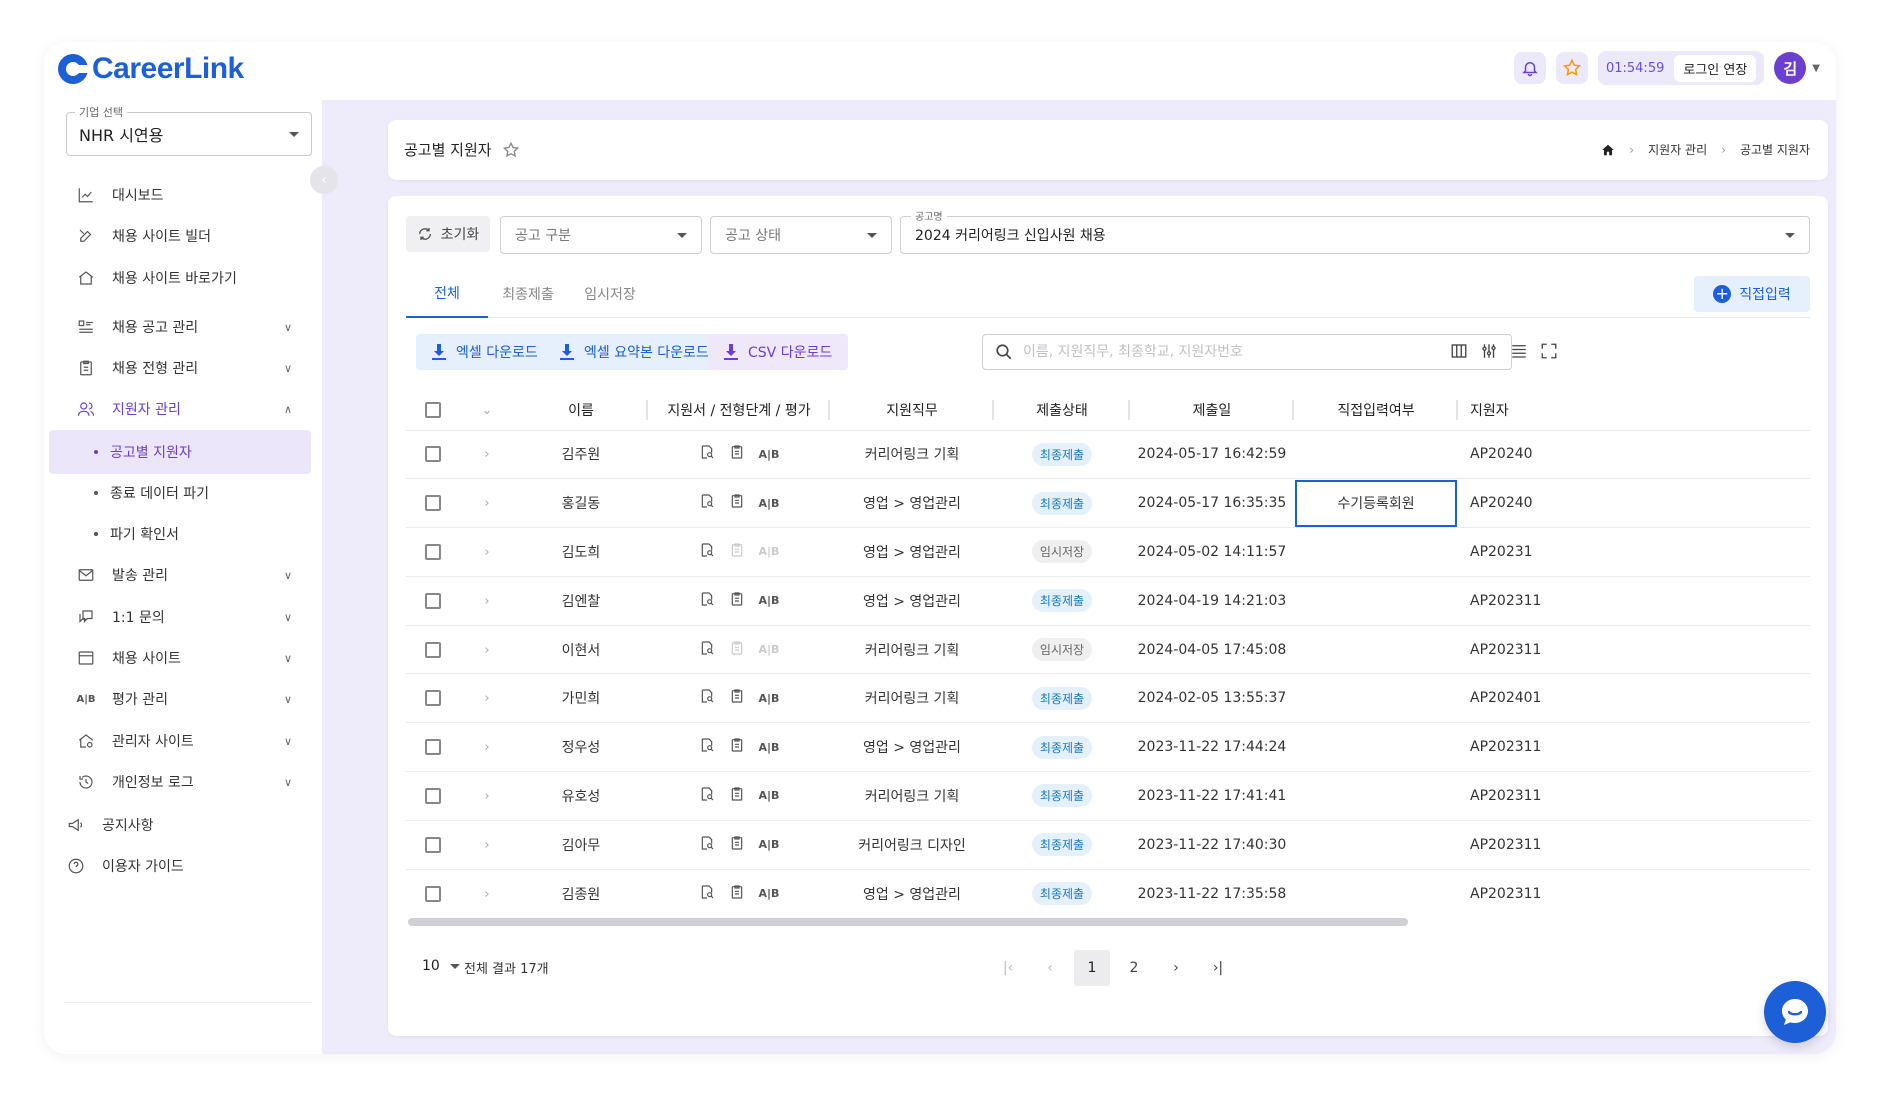 Image resolution: width=1880 pixels, height=1097 pixels. What do you see at coordinates (581, 454) in the screenshot?
I see `cell-name: 김주원` at bounding box center [581, 454].